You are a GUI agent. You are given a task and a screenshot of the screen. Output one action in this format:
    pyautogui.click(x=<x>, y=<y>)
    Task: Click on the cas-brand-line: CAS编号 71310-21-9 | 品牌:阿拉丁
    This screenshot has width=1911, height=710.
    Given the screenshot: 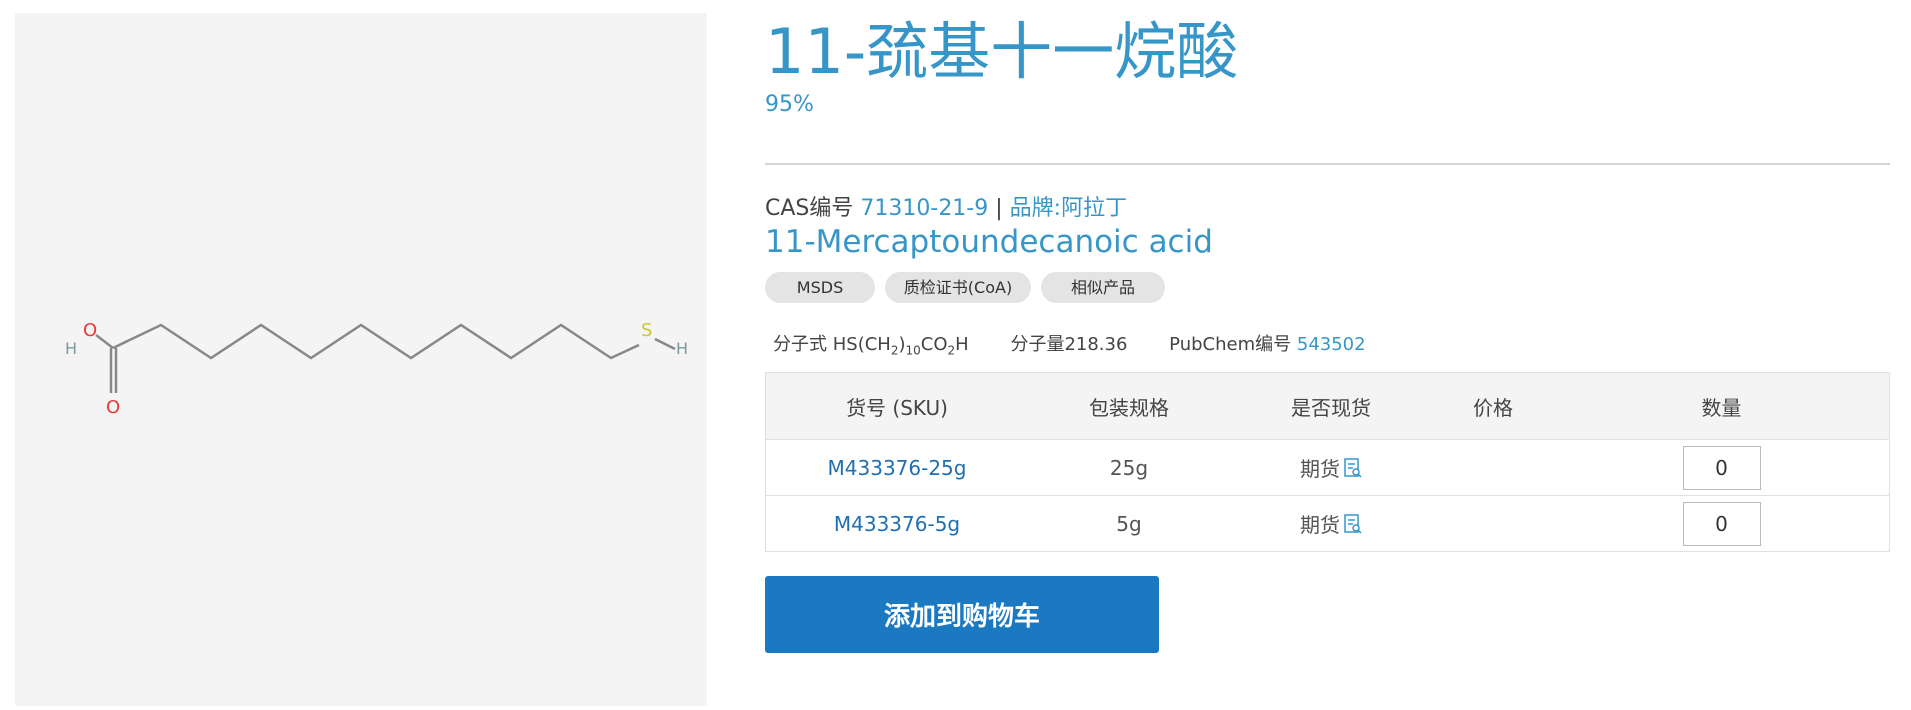 What is the action you would take?
    pyautogui.click(x=946, y=206)
    